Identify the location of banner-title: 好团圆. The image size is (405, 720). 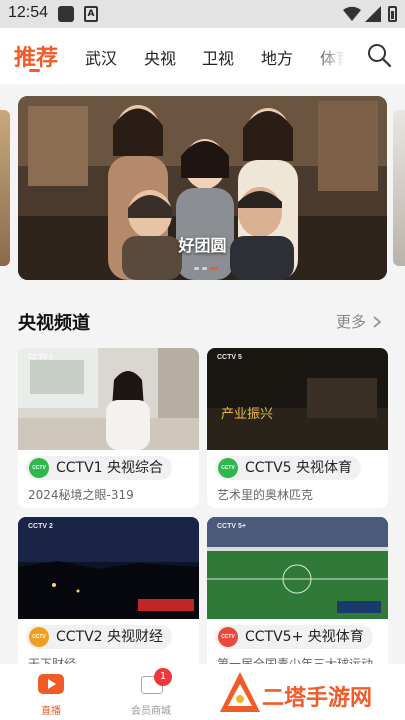
(202, 245).